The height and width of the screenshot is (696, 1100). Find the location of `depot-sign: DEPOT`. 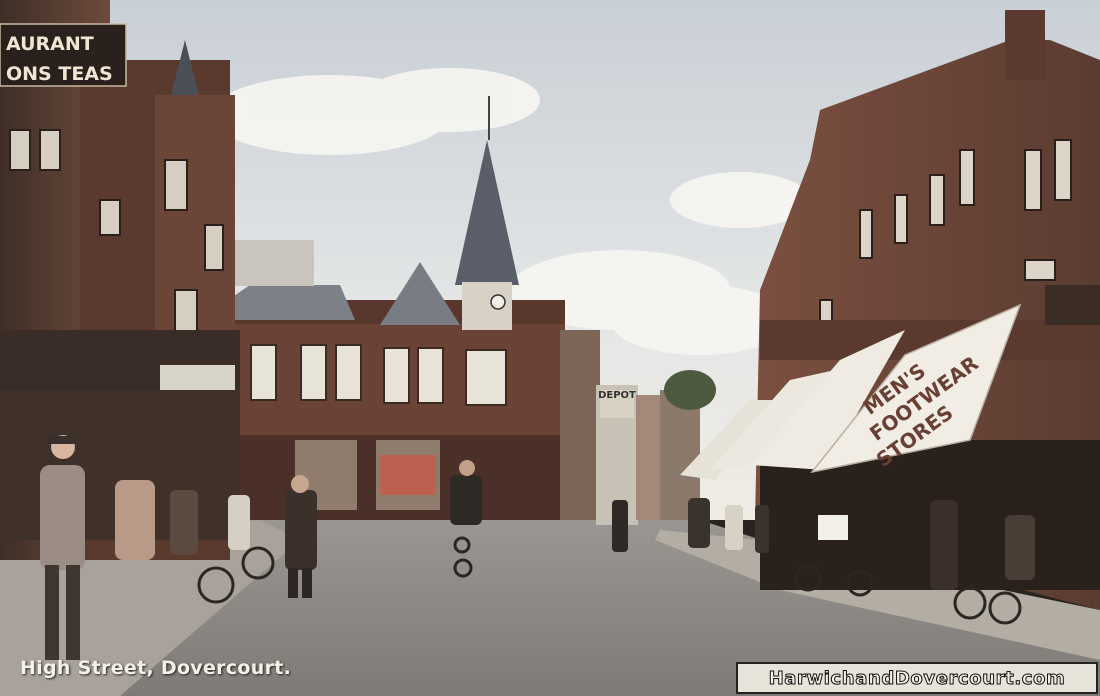

depot-sign: DEPOT is located at coordinates (617, 395).